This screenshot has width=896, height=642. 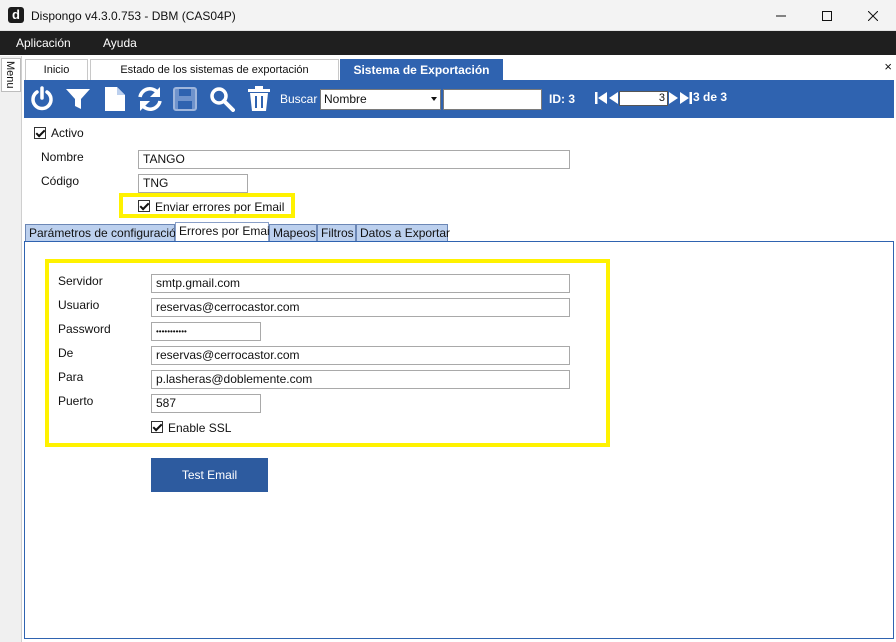 I want to click on usuario-label: Usuario, so click(x=79, y=305).